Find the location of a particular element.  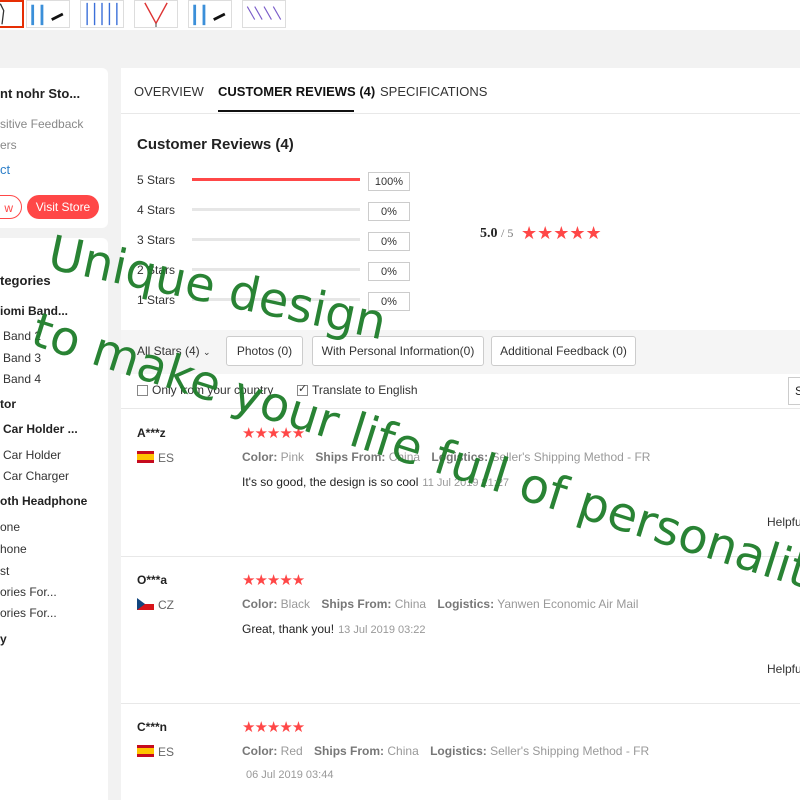

reviewer-country: CZ is located at coordinates (166, 605).